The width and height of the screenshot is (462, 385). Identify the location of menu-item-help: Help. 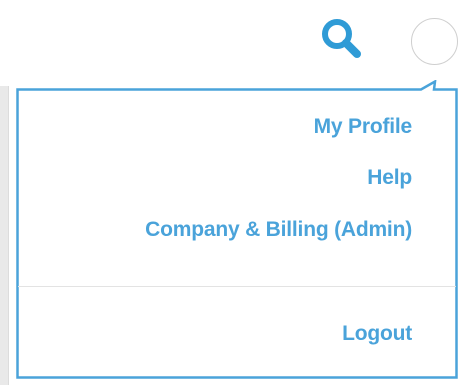
(278, 178).